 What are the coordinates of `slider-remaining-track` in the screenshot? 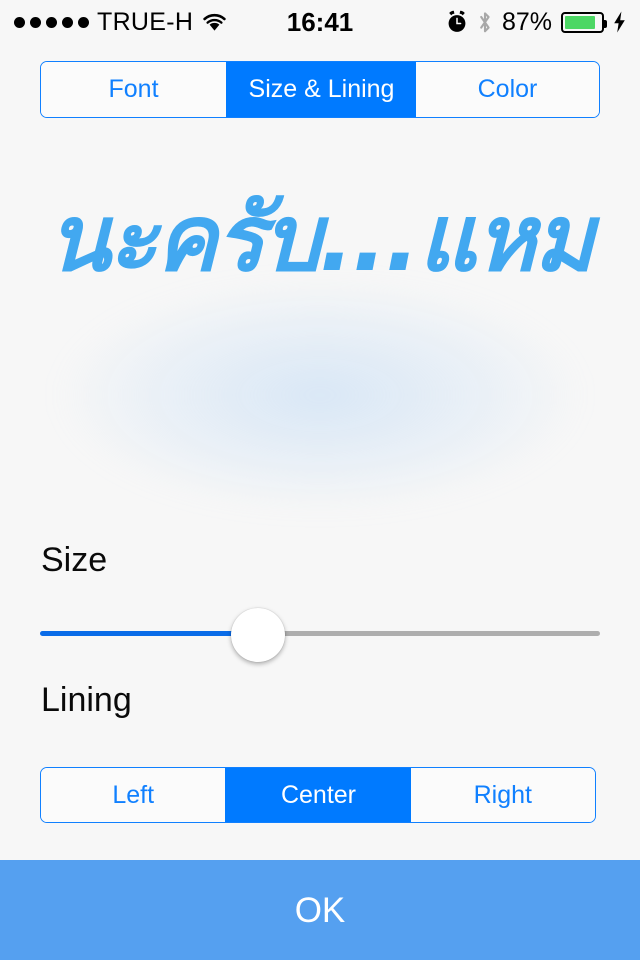 It's located at (429, 633).